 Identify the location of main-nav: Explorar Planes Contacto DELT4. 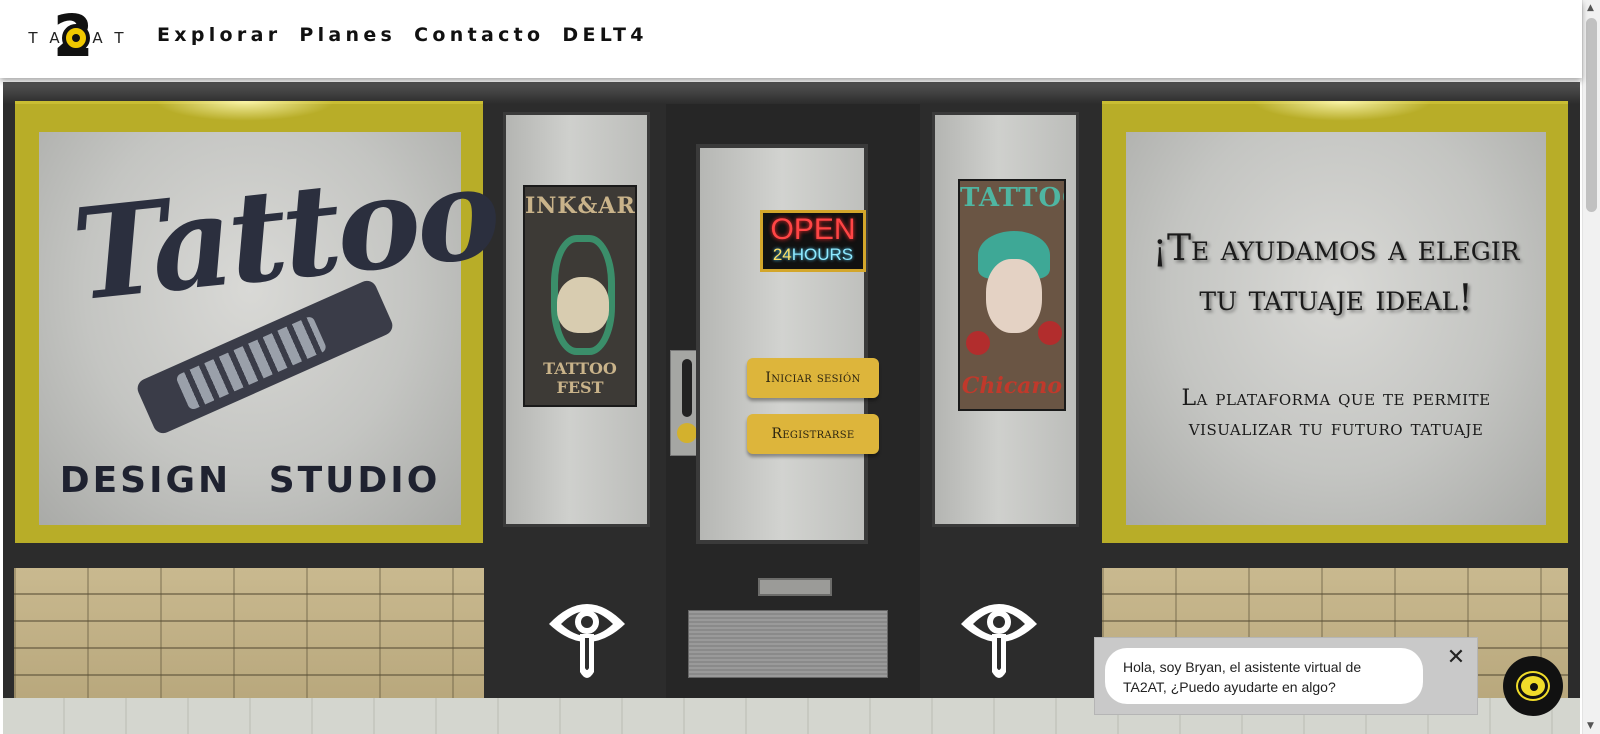
(402, 35).